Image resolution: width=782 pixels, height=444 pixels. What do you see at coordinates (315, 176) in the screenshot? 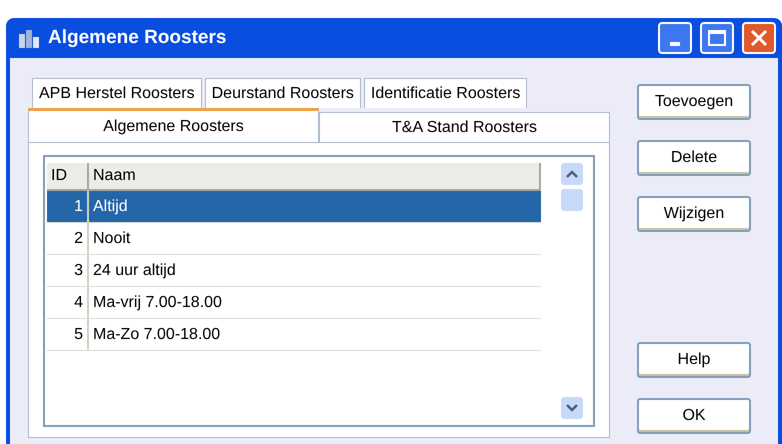
I see `column-header: Naam` at bounding box center [315, 176].